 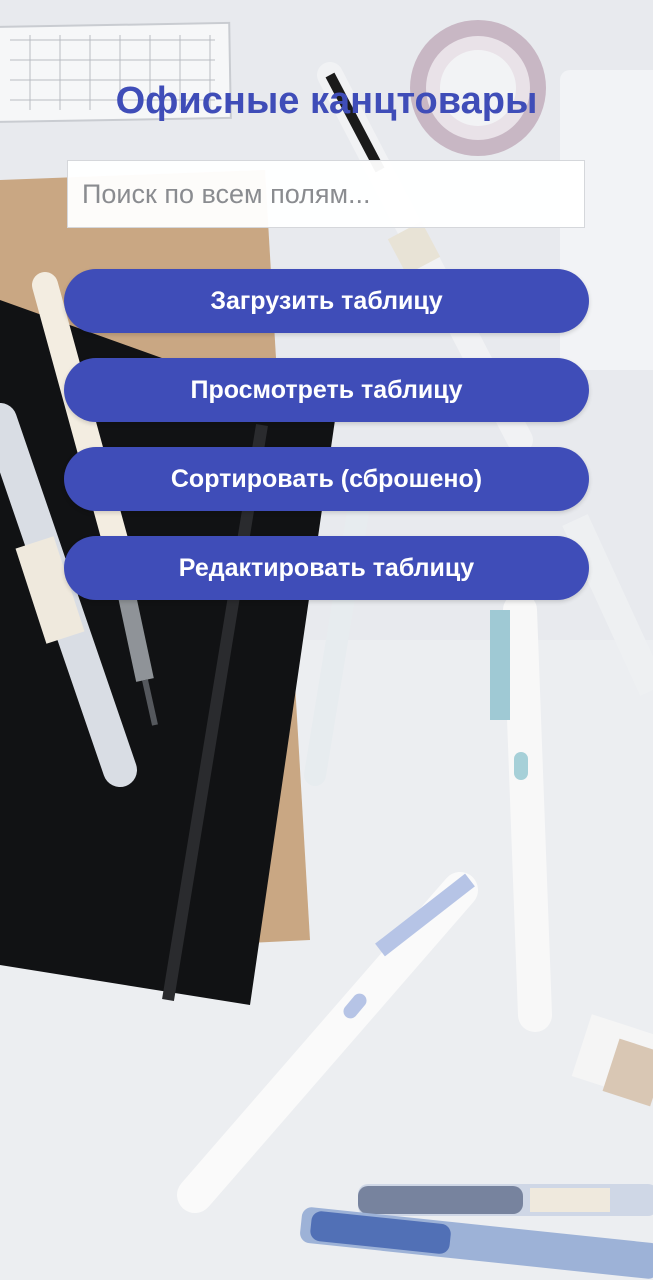 I want to click on search-input, so click(x=326, y=194).